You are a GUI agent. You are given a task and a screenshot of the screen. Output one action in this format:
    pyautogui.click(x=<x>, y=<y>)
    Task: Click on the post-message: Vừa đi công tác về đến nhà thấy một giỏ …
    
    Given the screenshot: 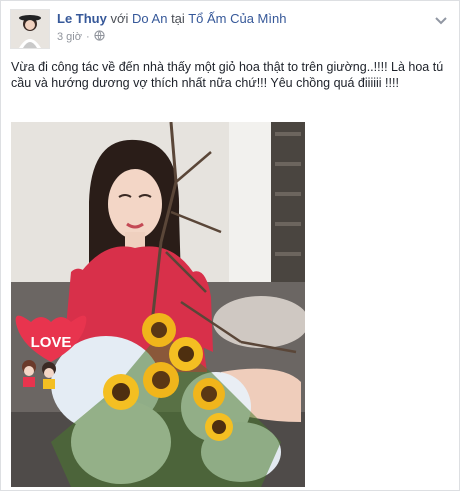 What is the action you would take?
    pyautogui.click(x=227, y=75)
    